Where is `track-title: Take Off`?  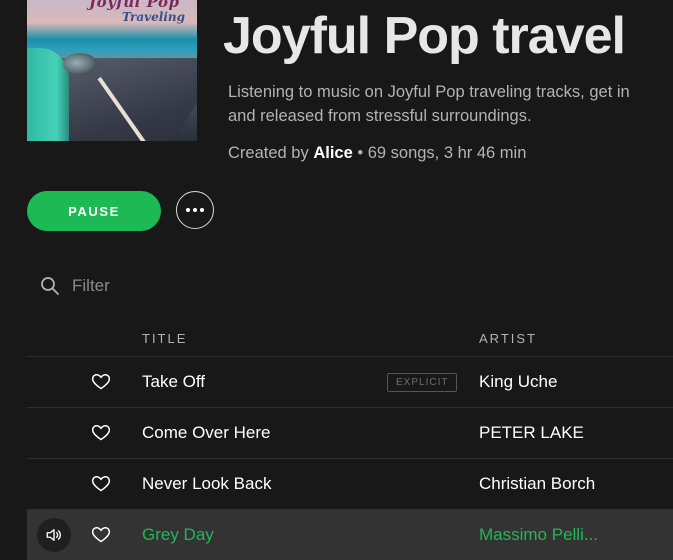
track-title: Take Off is located at coordinates (173, 382).